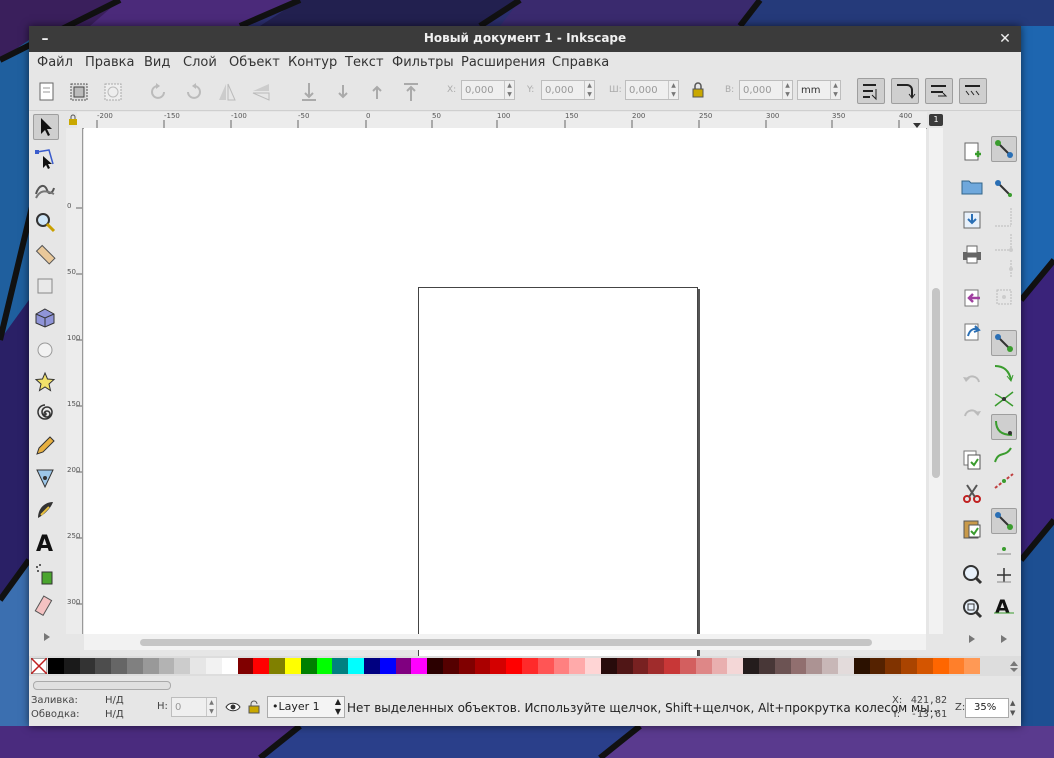 The height and width of the screenshot is (758, 1054). Describe the element at coordinates (1005, 39) in the screenshot. I see `close-button: ✕` at that location.